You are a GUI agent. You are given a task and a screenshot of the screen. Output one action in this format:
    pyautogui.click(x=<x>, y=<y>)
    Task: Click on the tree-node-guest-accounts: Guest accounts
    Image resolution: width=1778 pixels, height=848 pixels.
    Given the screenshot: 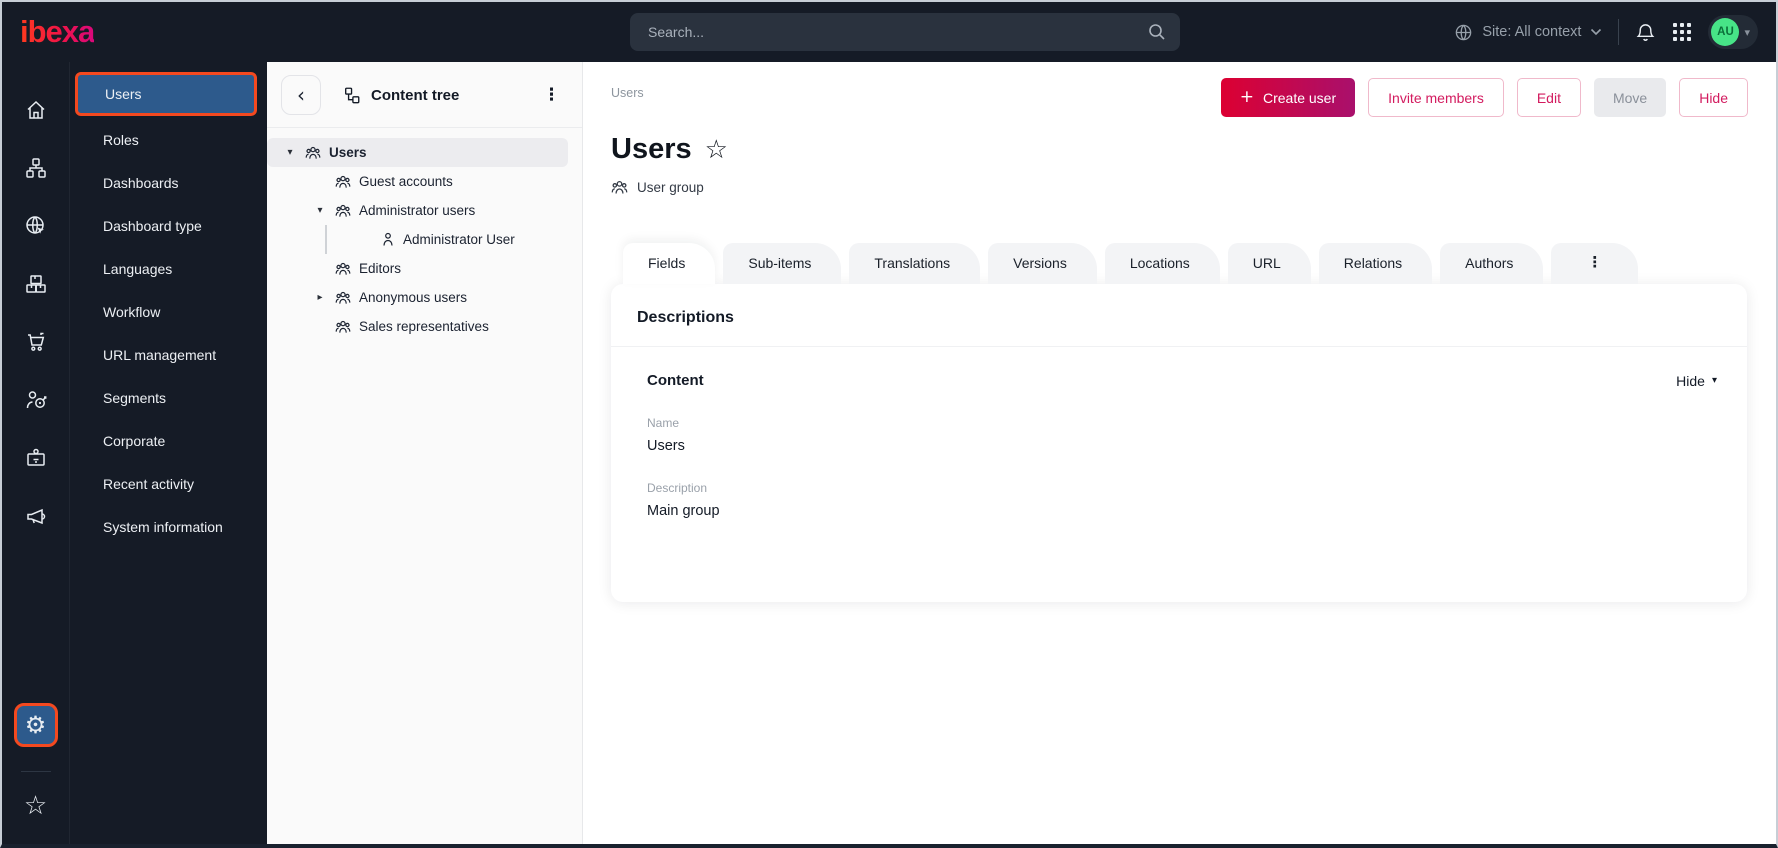 What is the action you would take?
    pyautogui.click(x=419, y=181)
    